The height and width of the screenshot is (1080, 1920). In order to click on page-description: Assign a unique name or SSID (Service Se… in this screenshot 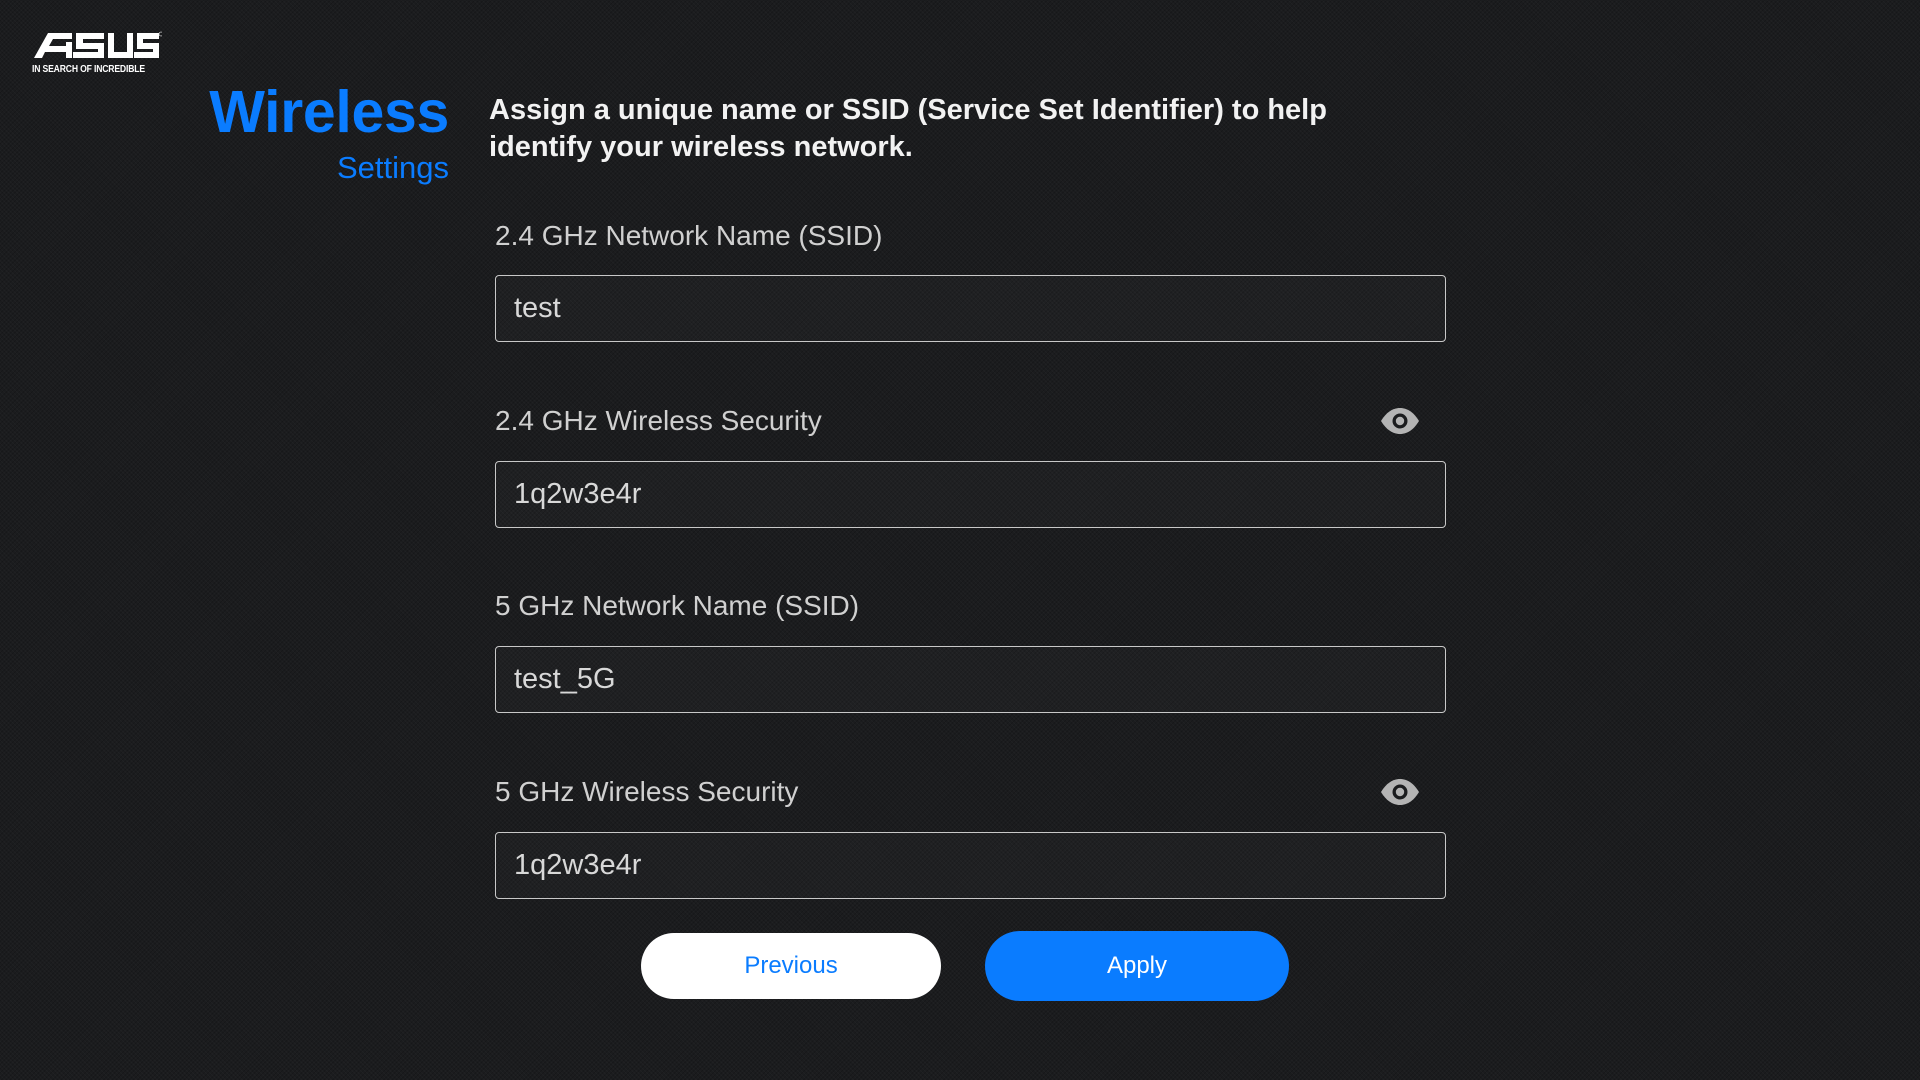, I will do `click(908, 128)`.